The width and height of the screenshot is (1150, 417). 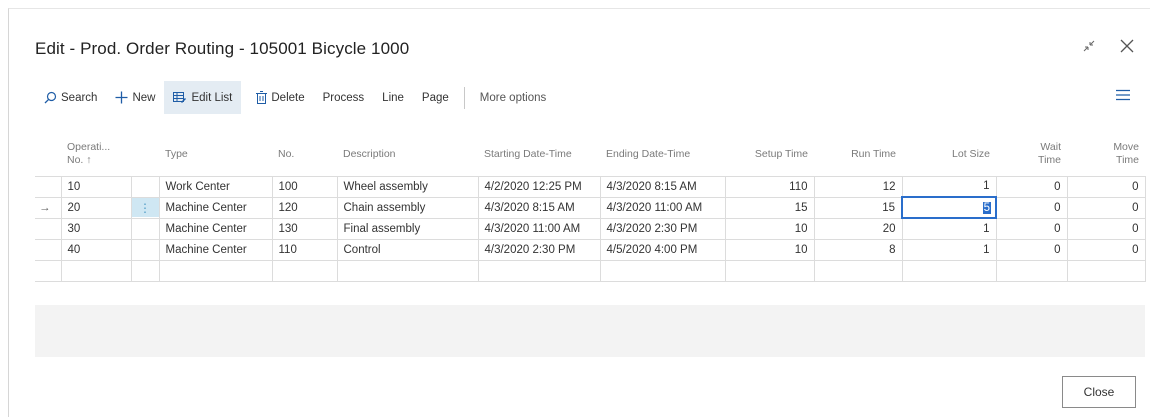 I want to click on cell-description: Control, so click(x=407, y=249).